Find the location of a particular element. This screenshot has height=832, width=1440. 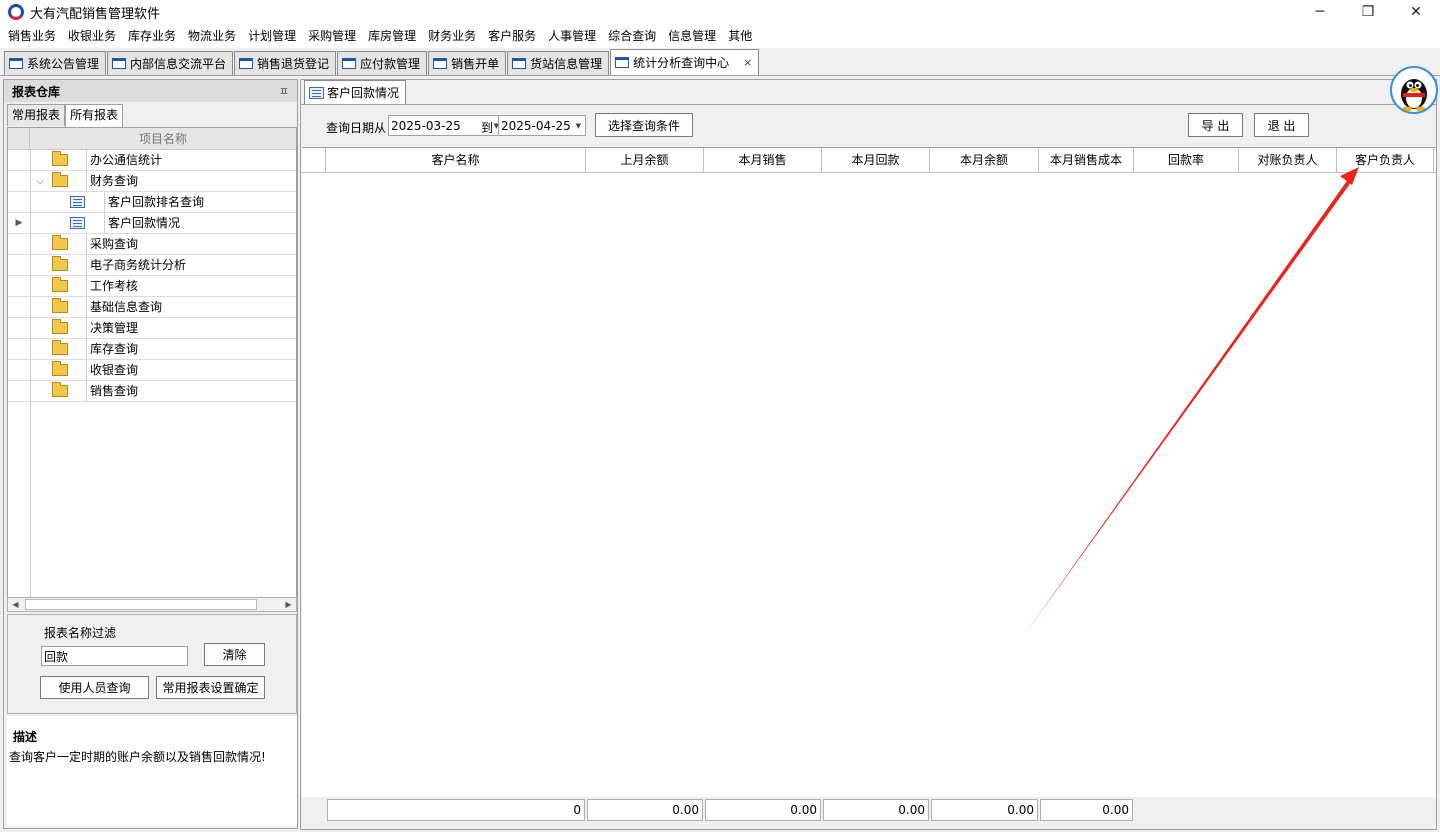

window-title: 大有汽配销售管理软件 is located at coordinates (95, 14).